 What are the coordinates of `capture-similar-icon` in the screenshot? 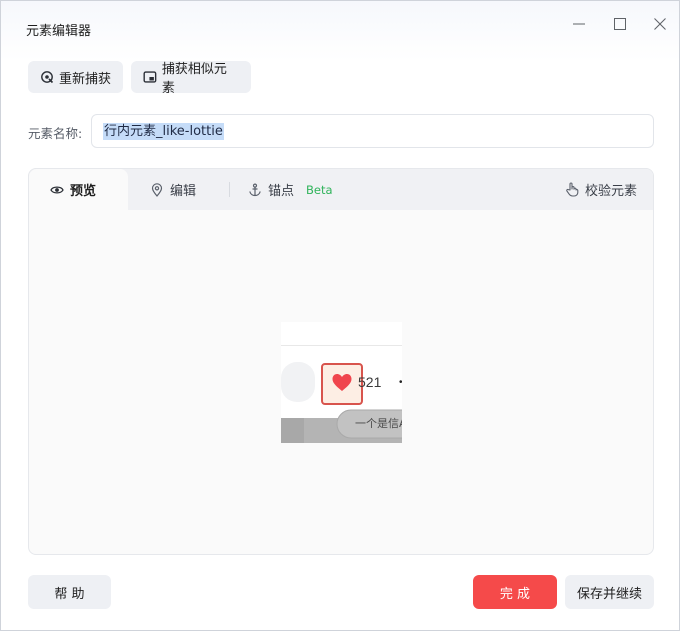 It's located at (150, 77).